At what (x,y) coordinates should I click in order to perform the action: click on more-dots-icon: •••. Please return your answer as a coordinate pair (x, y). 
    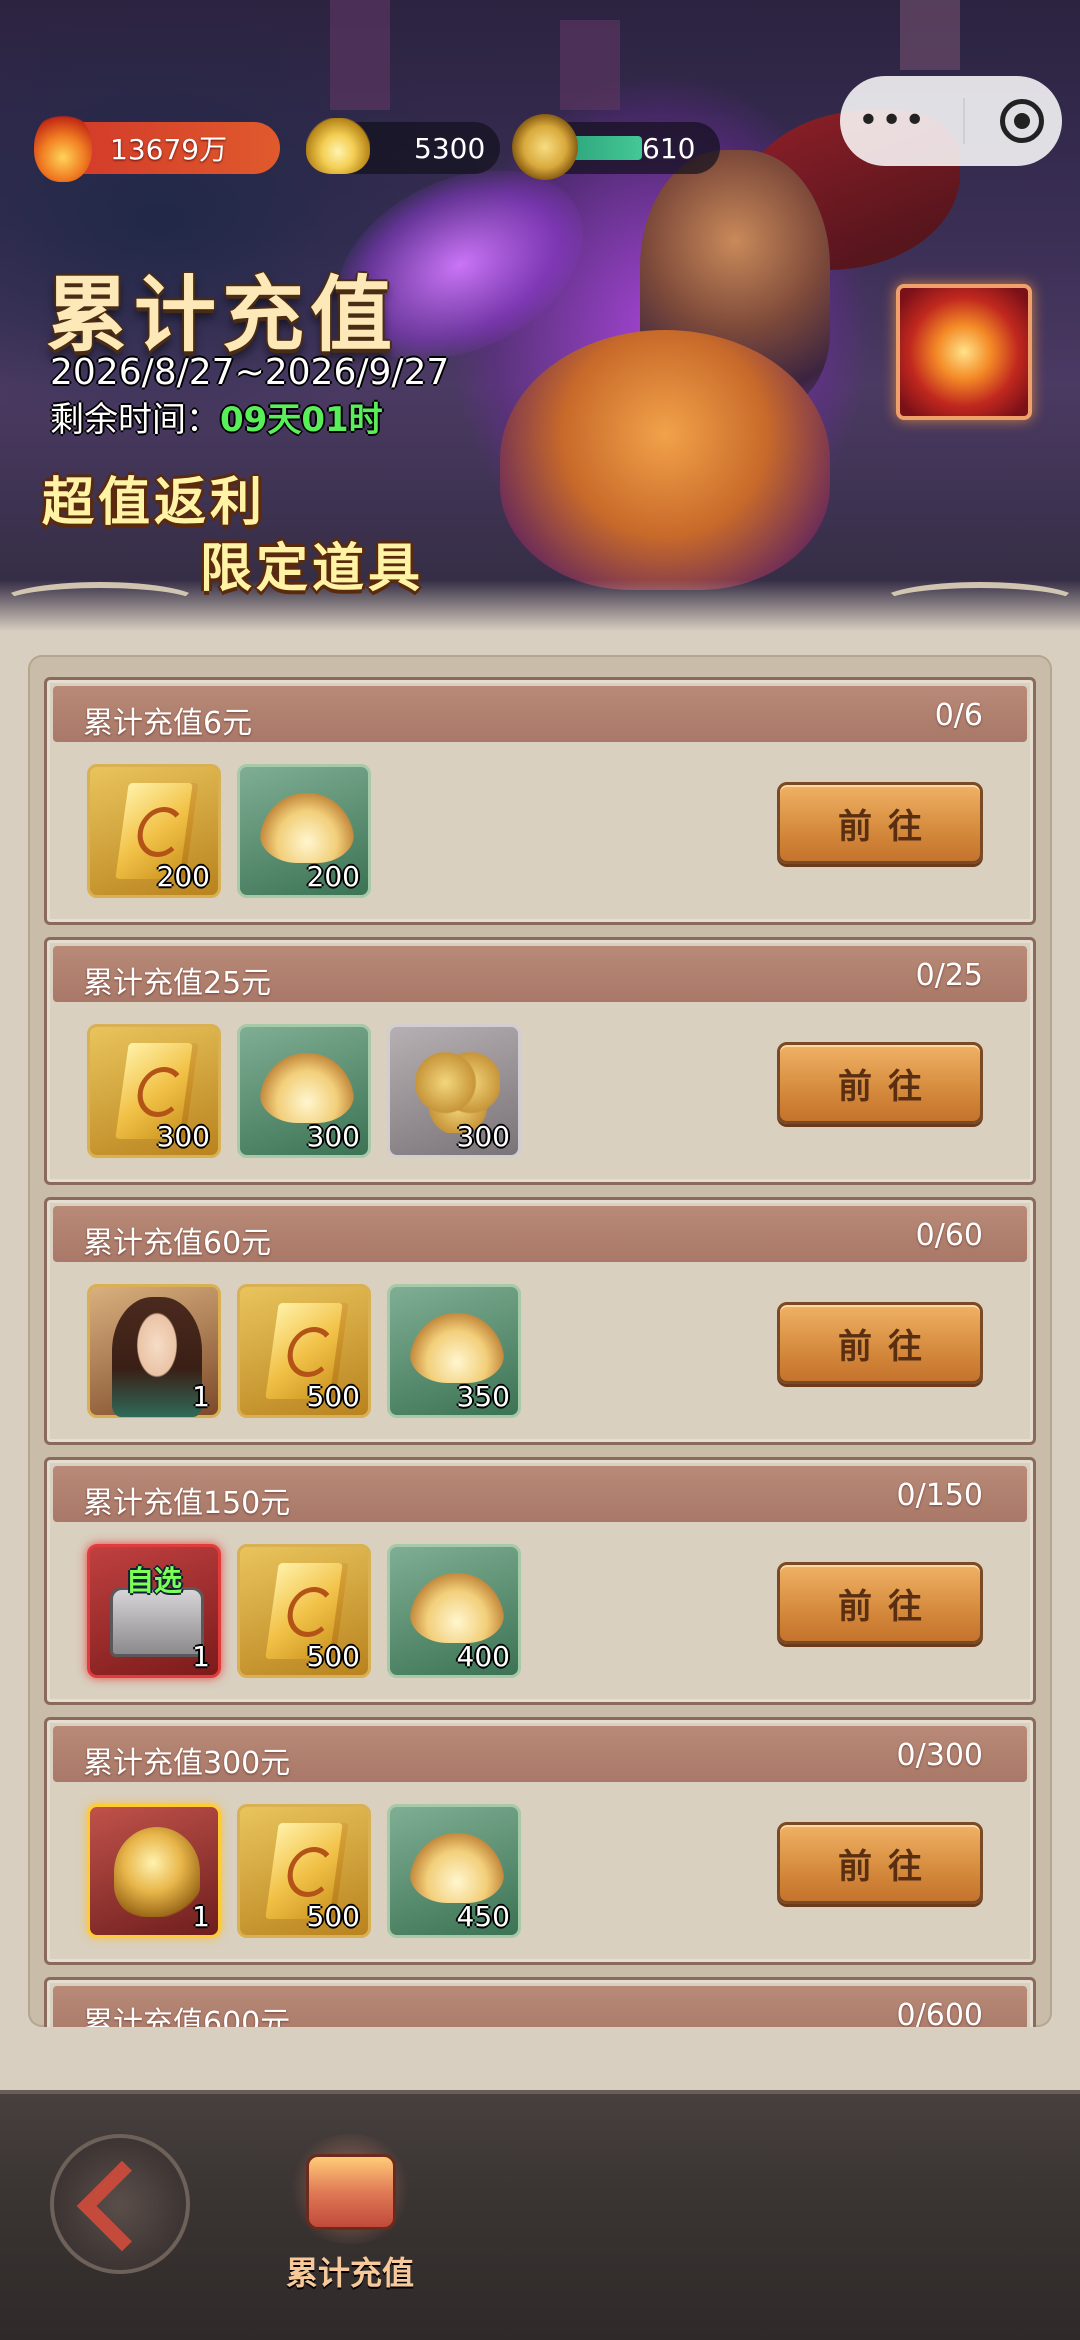
    Looking at the image, I should click on (893, 121).